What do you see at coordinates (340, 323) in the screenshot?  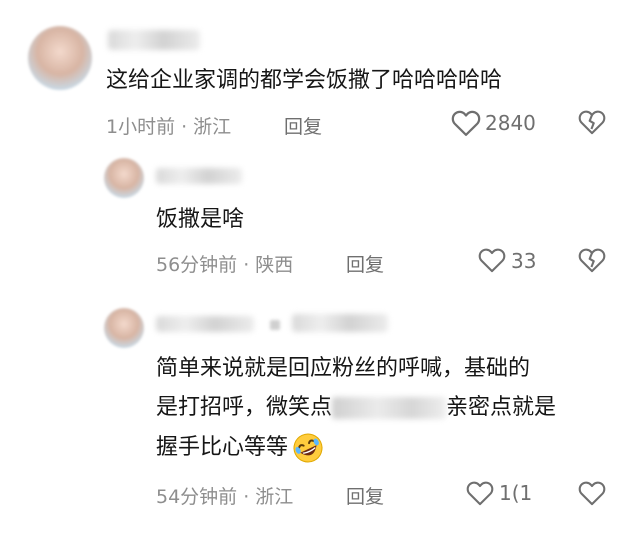 I see `reply-target-blurred` at bounding box center [340, 323].